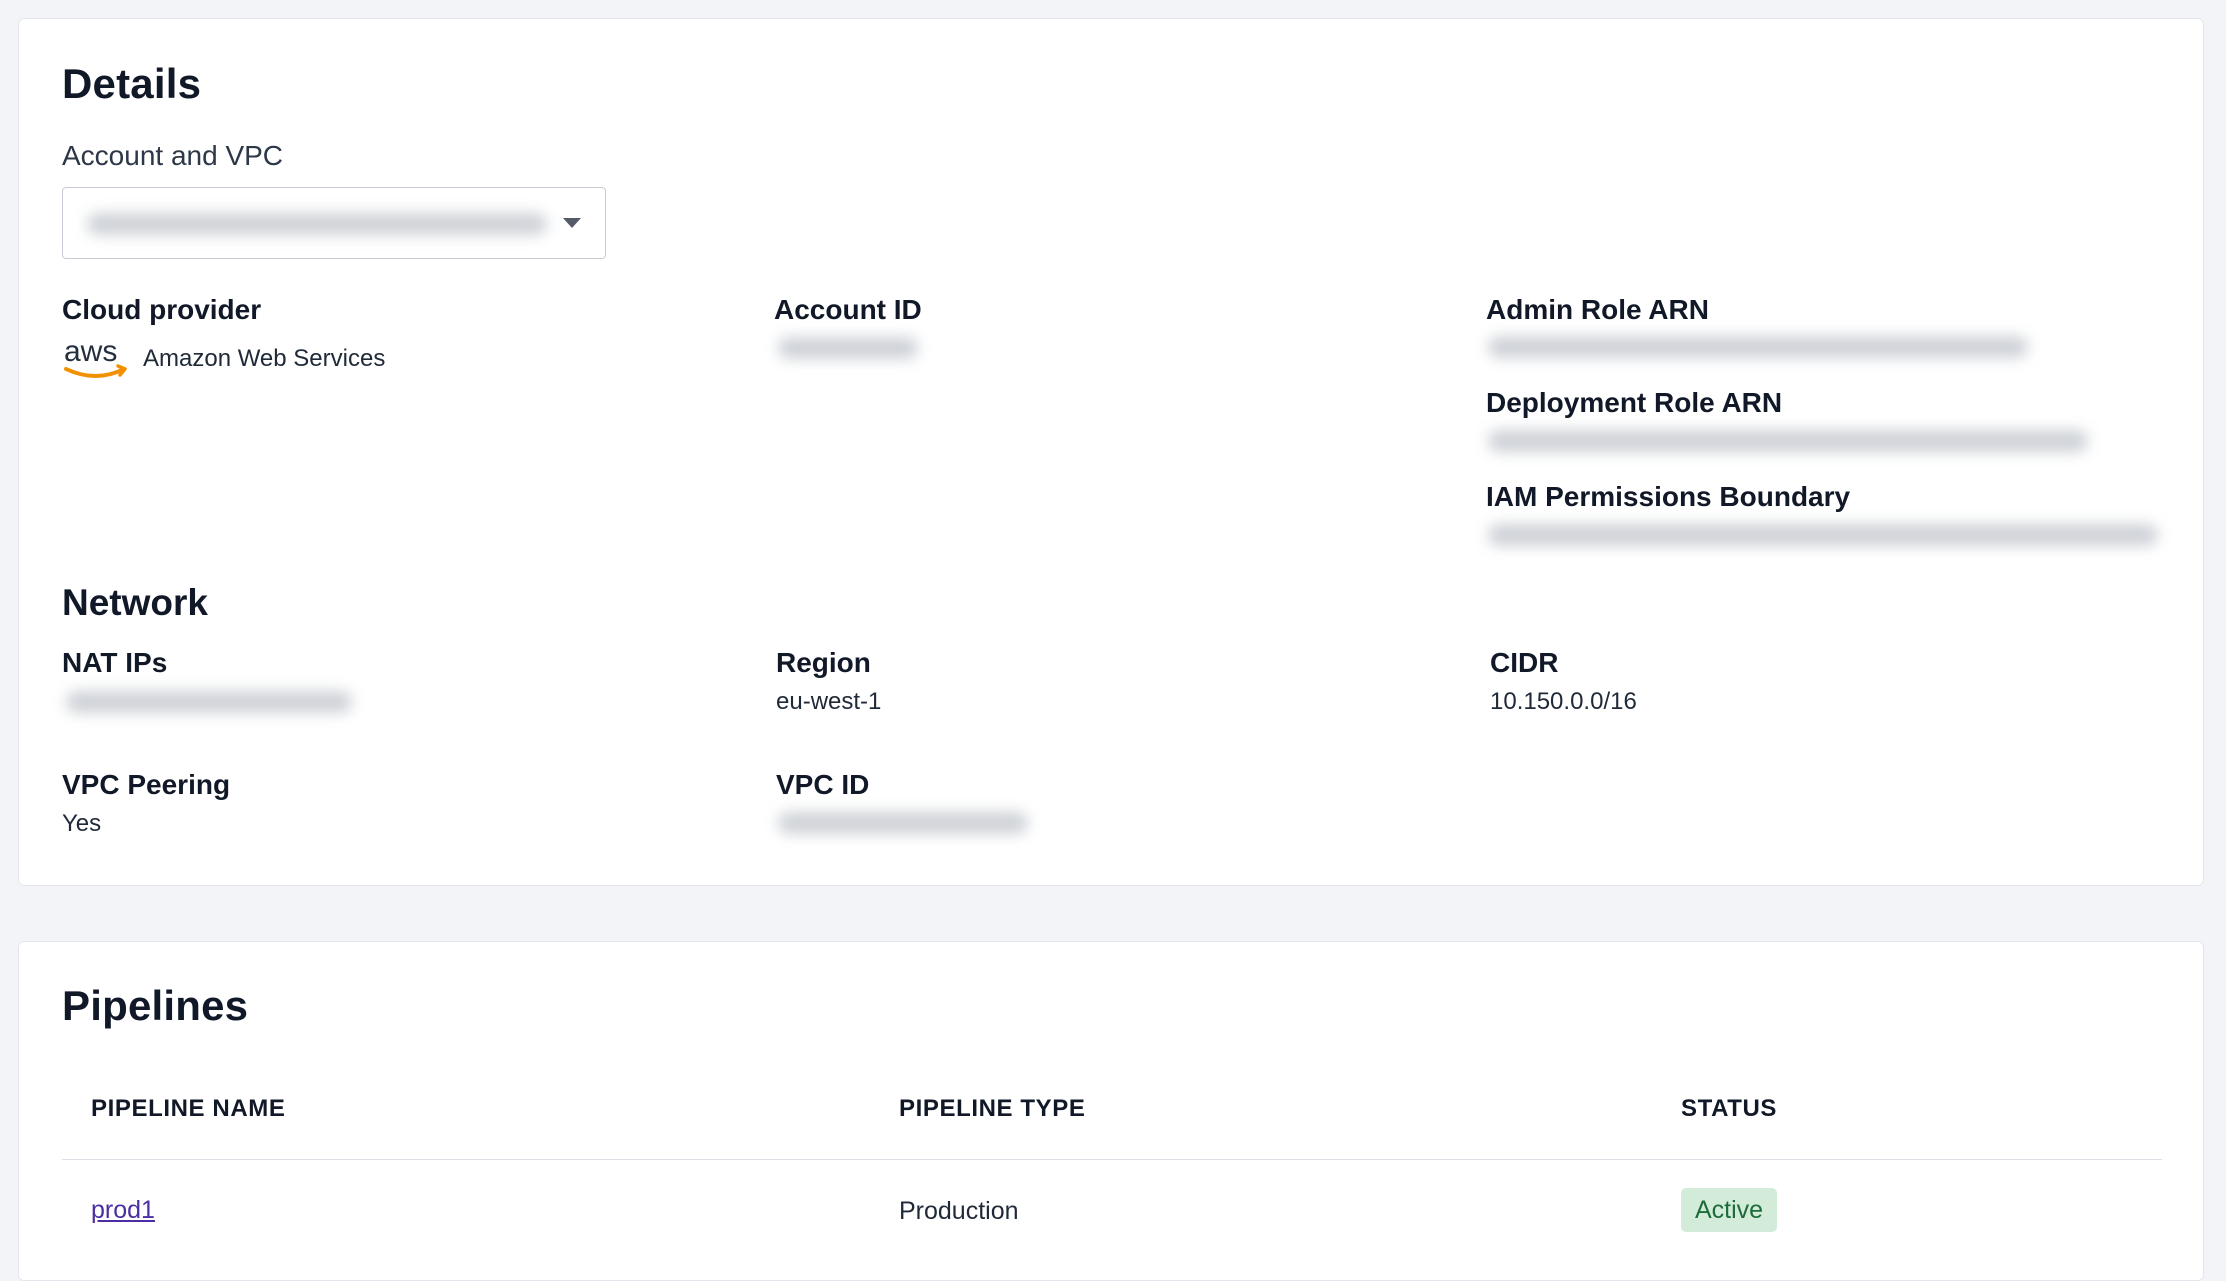 This screenshot has width=2226, height=1281. What do you see at coordinates (155, 1005) in the screenshot?
I see `pipelines-title: Pipelines` at bounding box center [155, 1005].